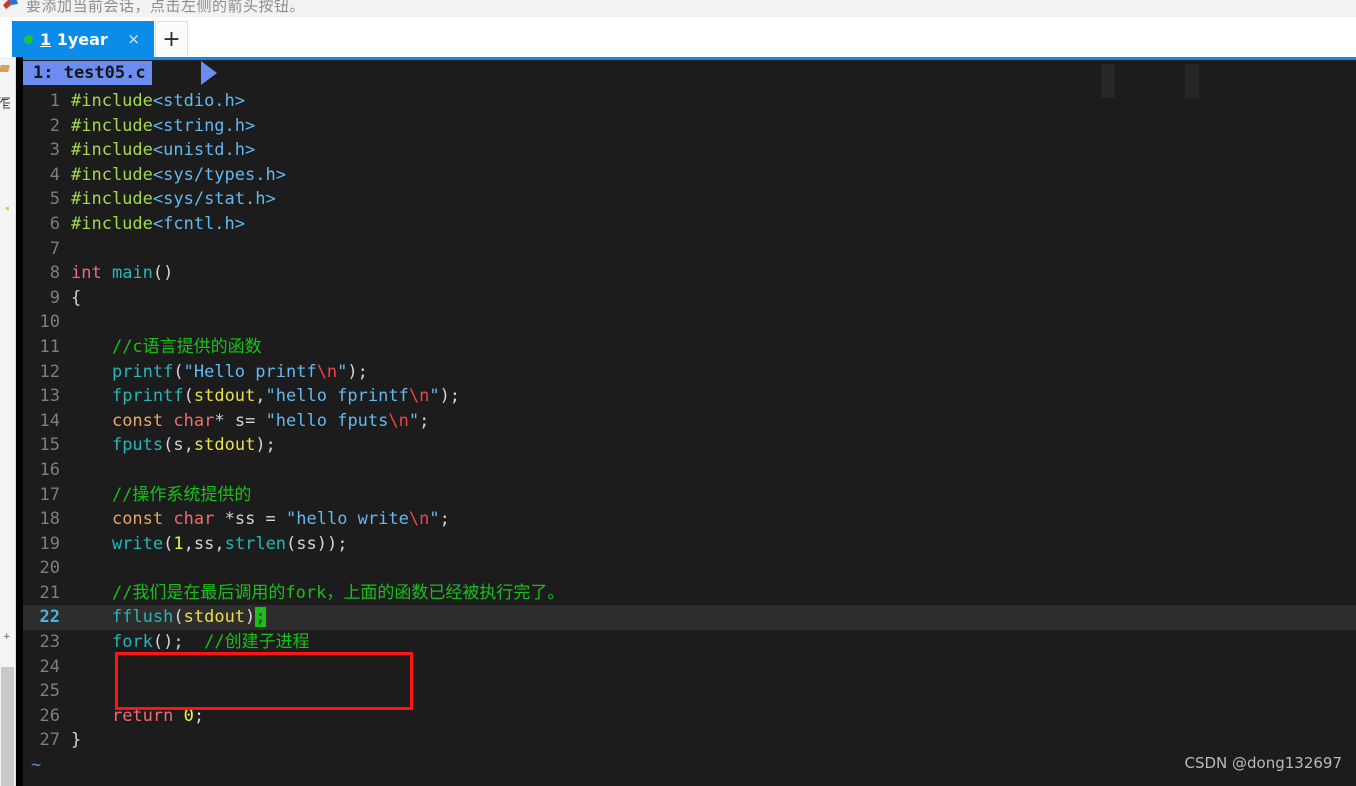  I want to click on code-line-text: {, so click(713, 298).